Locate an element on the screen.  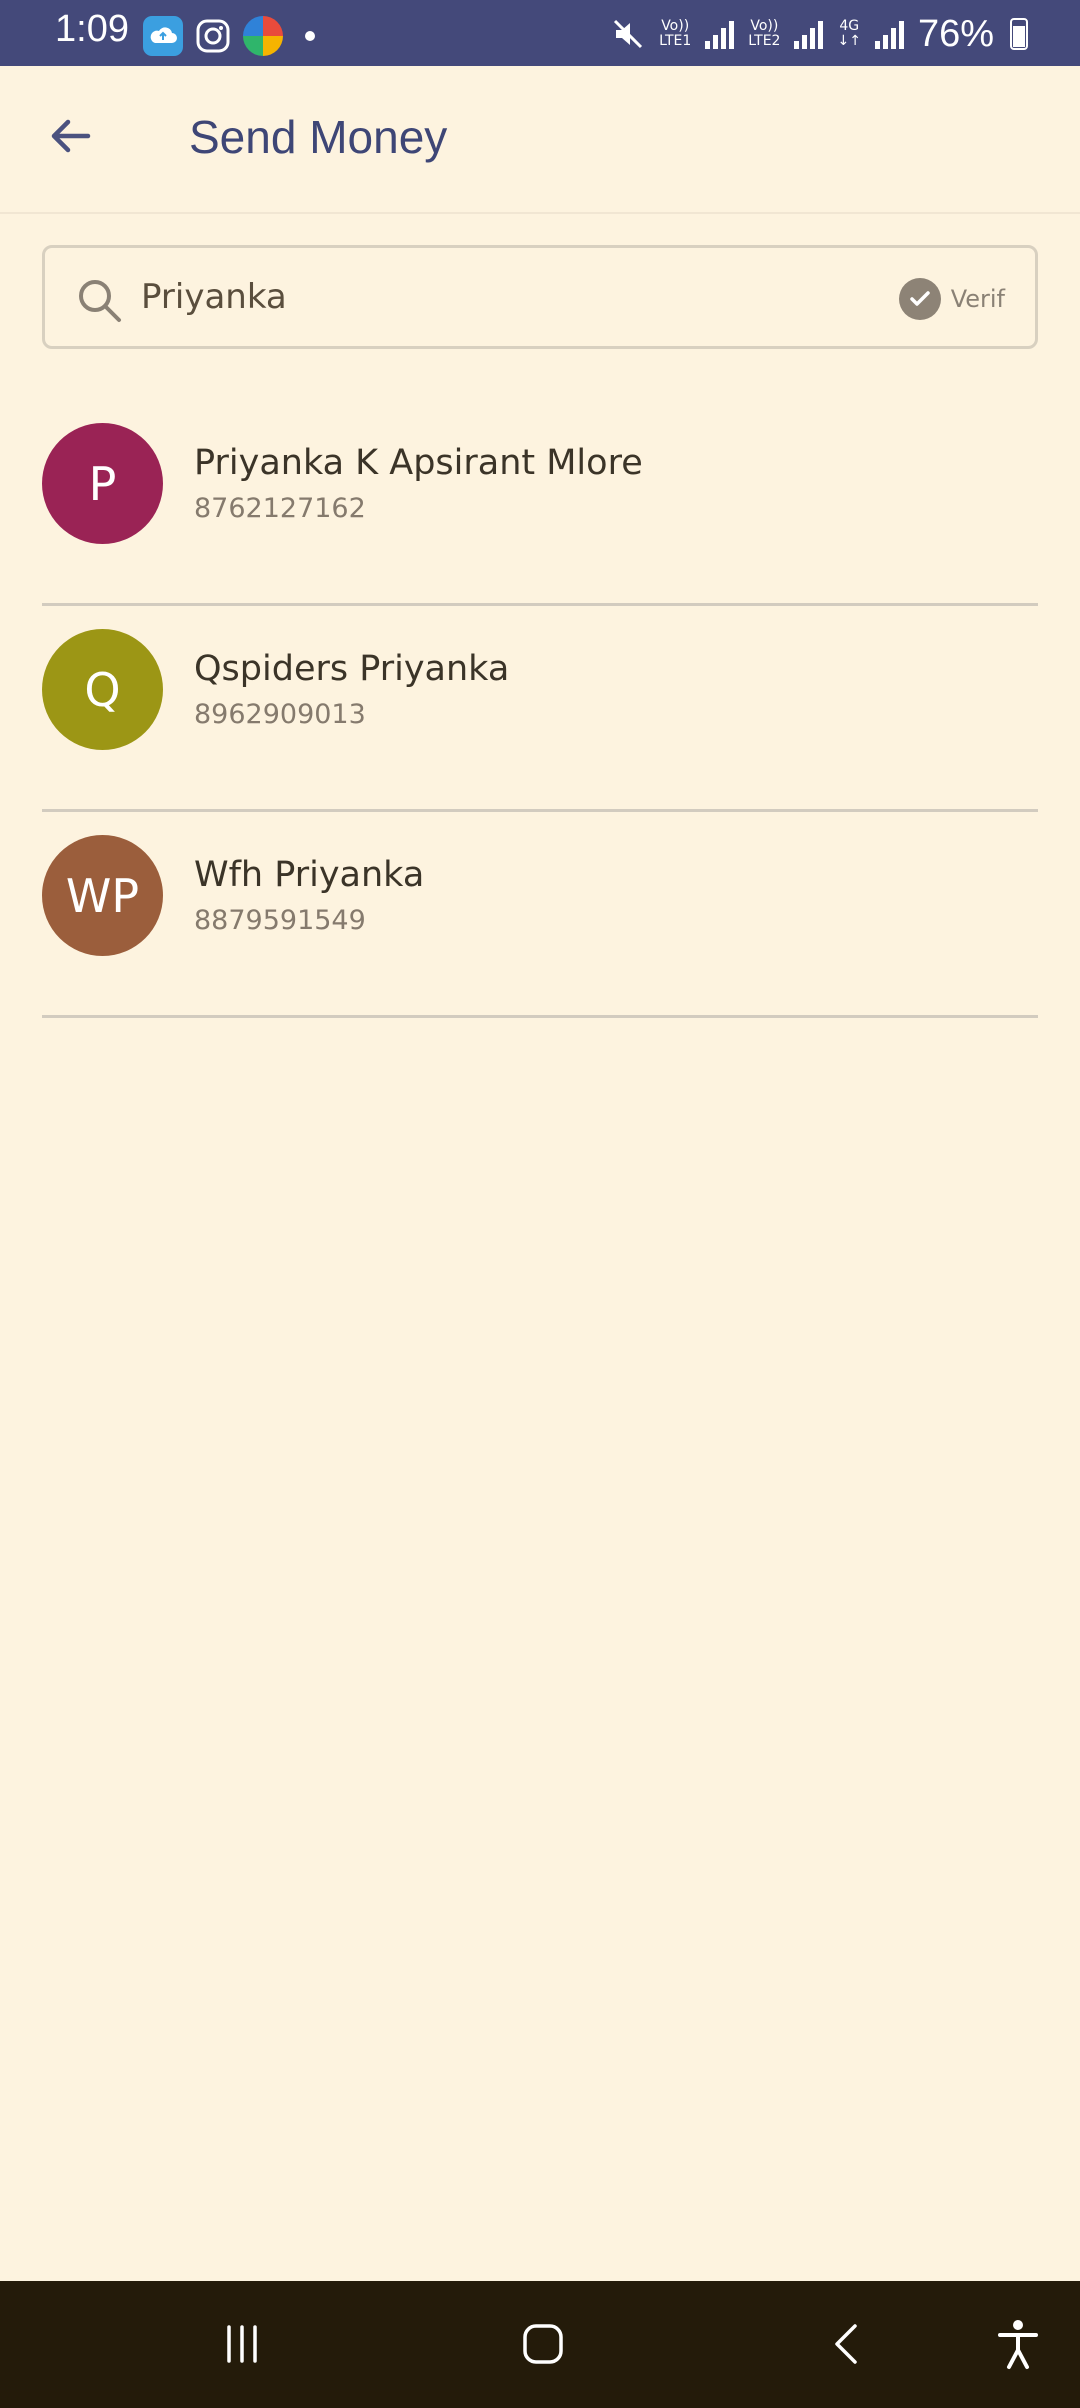
app-header: Send Money is located at coordinates (540, 140).